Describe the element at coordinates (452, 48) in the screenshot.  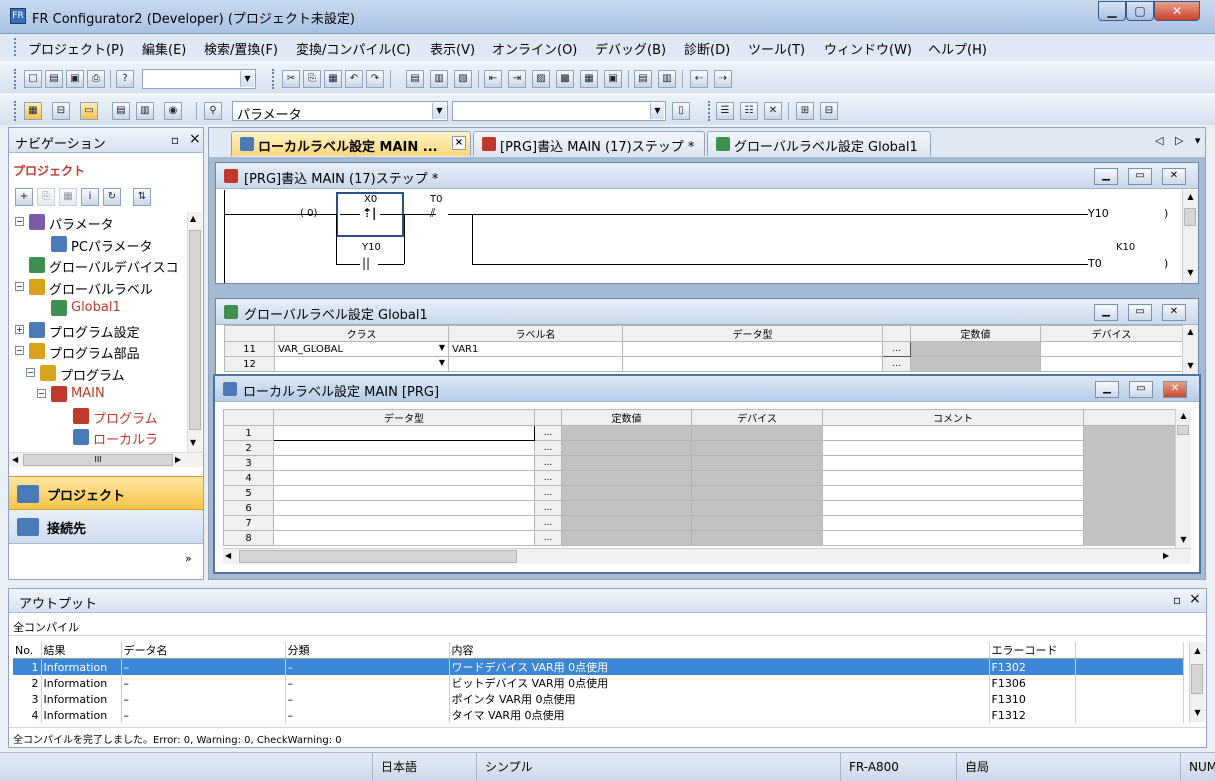
I see `menu-view: 表示(V)` at that location.